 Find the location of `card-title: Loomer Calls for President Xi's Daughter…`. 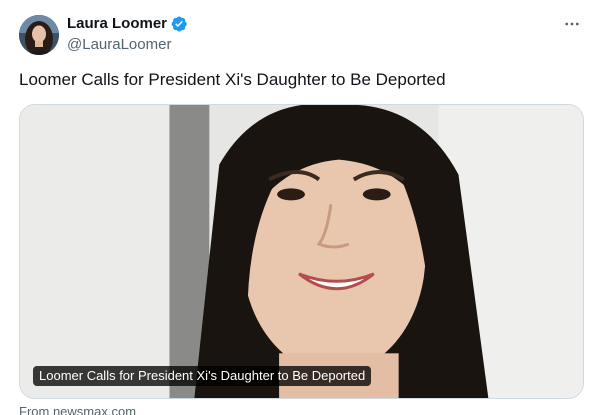

card-title: Loomer Calls for President Xi's Daughter… is located at coordinates (202, 376).